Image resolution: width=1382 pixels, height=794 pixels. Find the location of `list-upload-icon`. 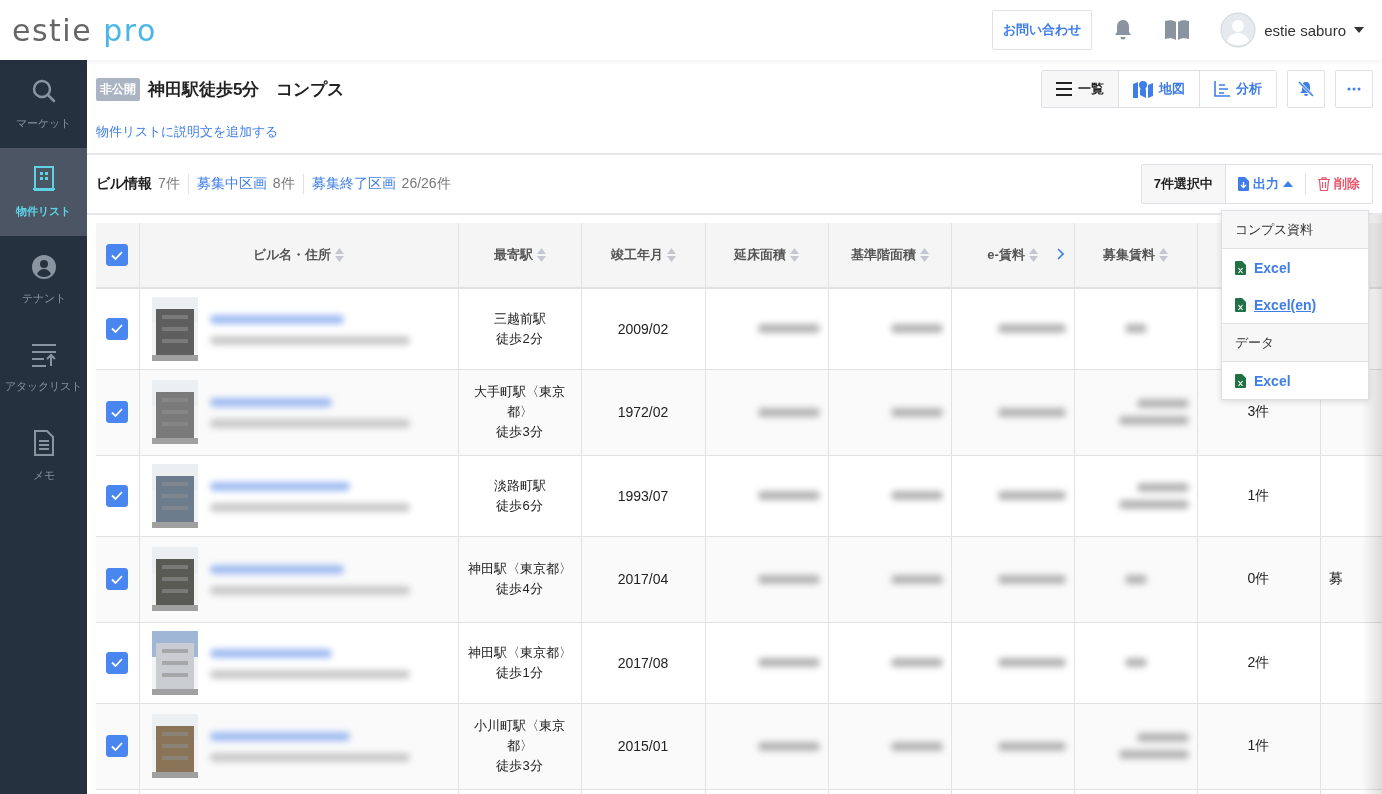

list-upload-icon is located at coordinates (43, 354).